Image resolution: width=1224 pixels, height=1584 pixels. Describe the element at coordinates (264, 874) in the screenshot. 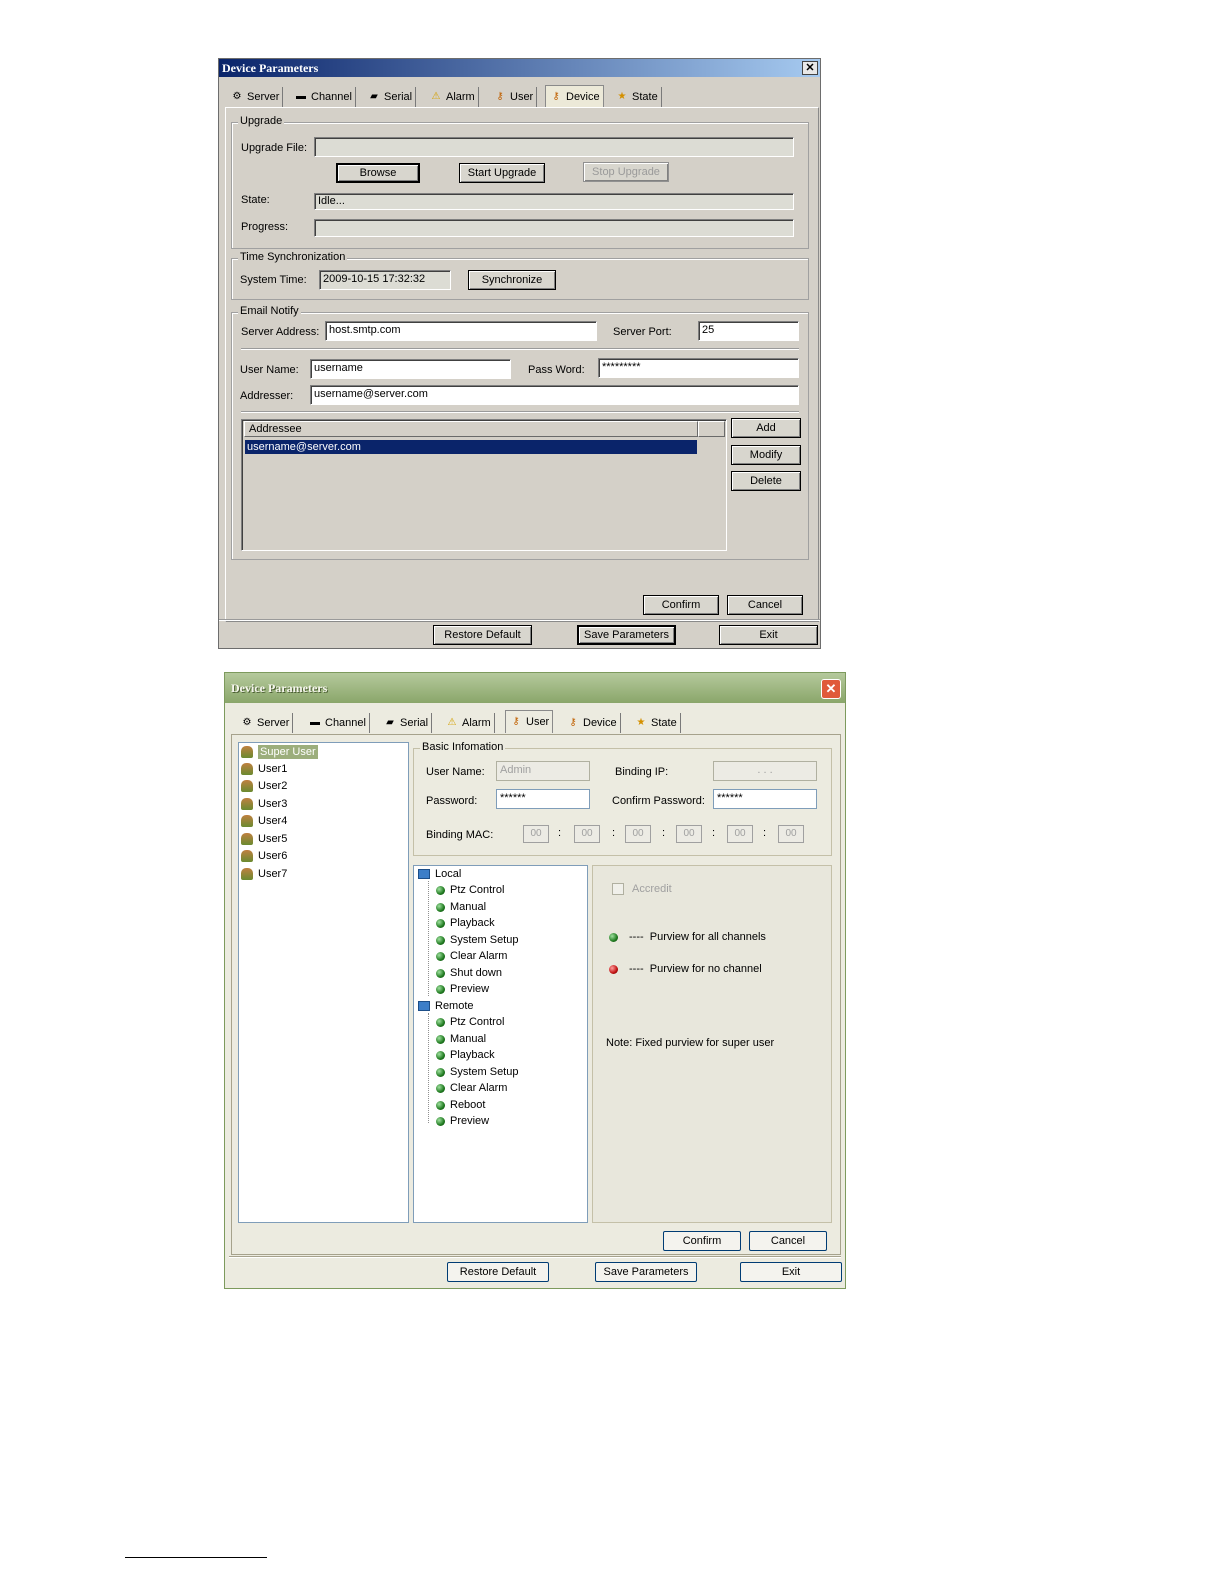

I see `list-item-user7: User7` at that location.